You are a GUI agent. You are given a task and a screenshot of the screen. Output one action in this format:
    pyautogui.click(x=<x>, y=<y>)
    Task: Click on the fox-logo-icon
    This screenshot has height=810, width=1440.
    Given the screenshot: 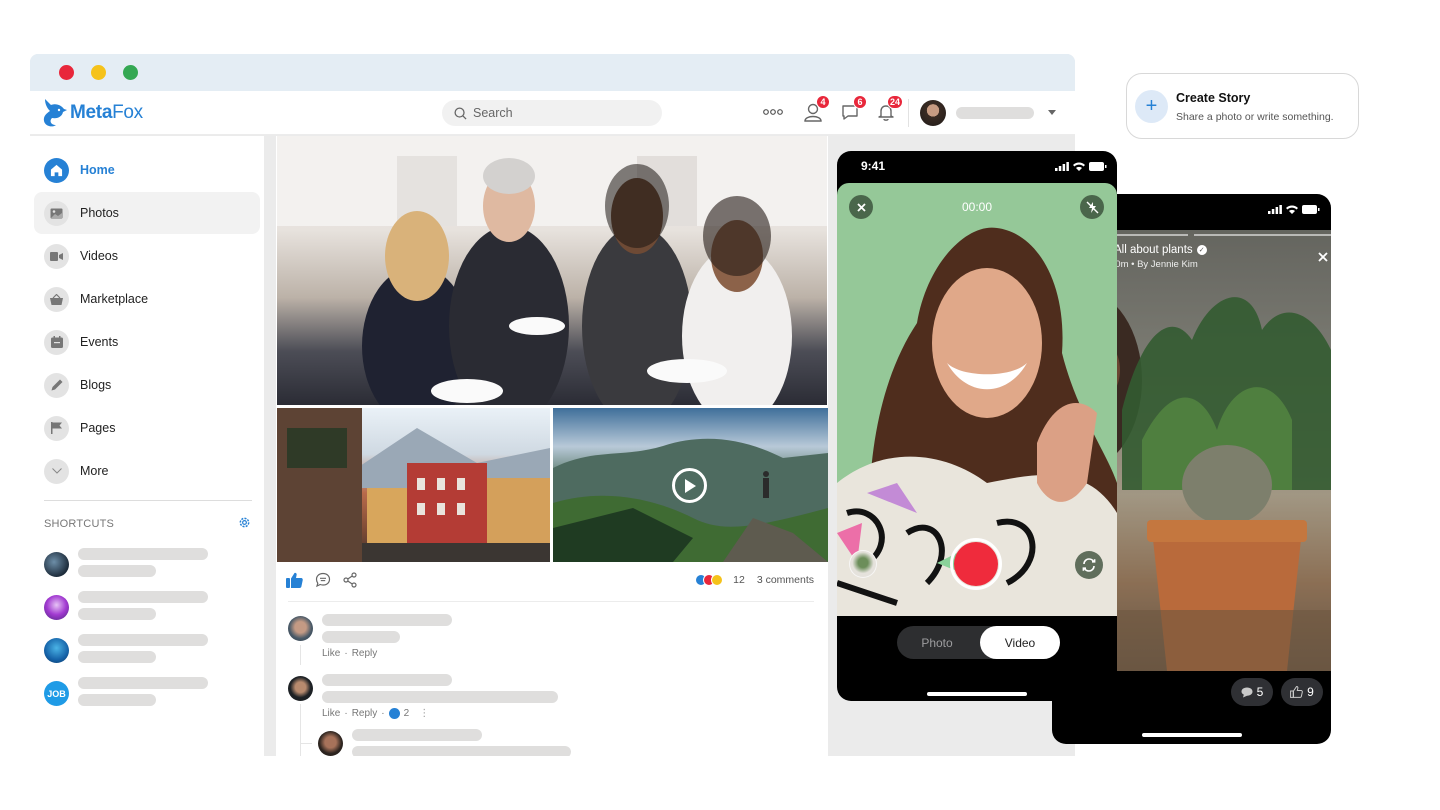 What is the action you would take?
    pyautogui.click(x=55, y=113)
    